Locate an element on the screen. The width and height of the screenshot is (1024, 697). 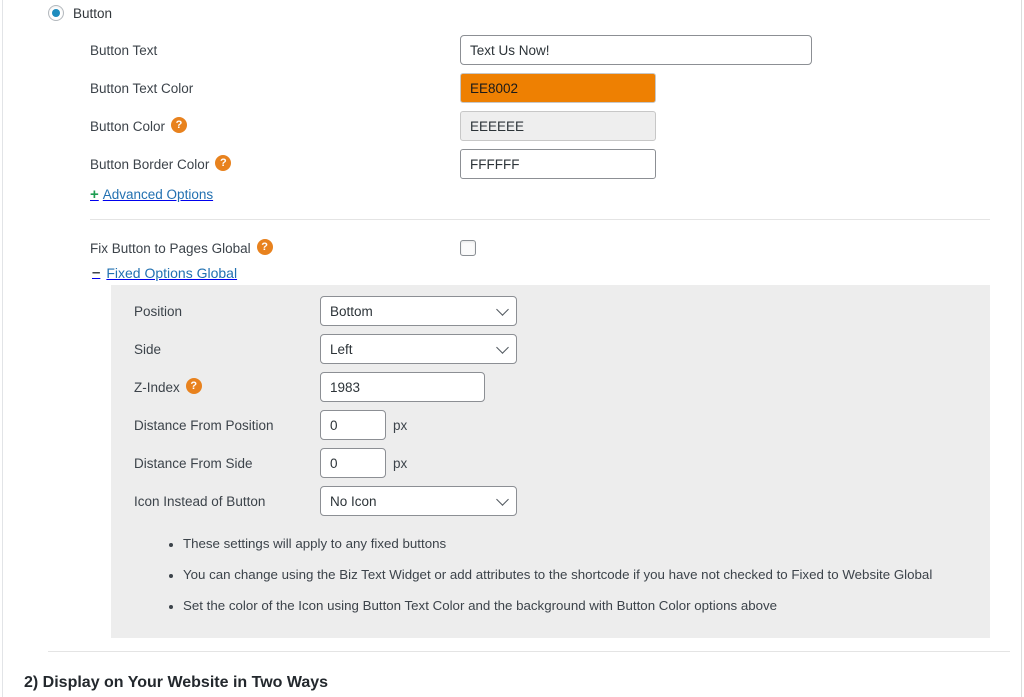
radio-option-button: Button is located at coordinates (80, 13).